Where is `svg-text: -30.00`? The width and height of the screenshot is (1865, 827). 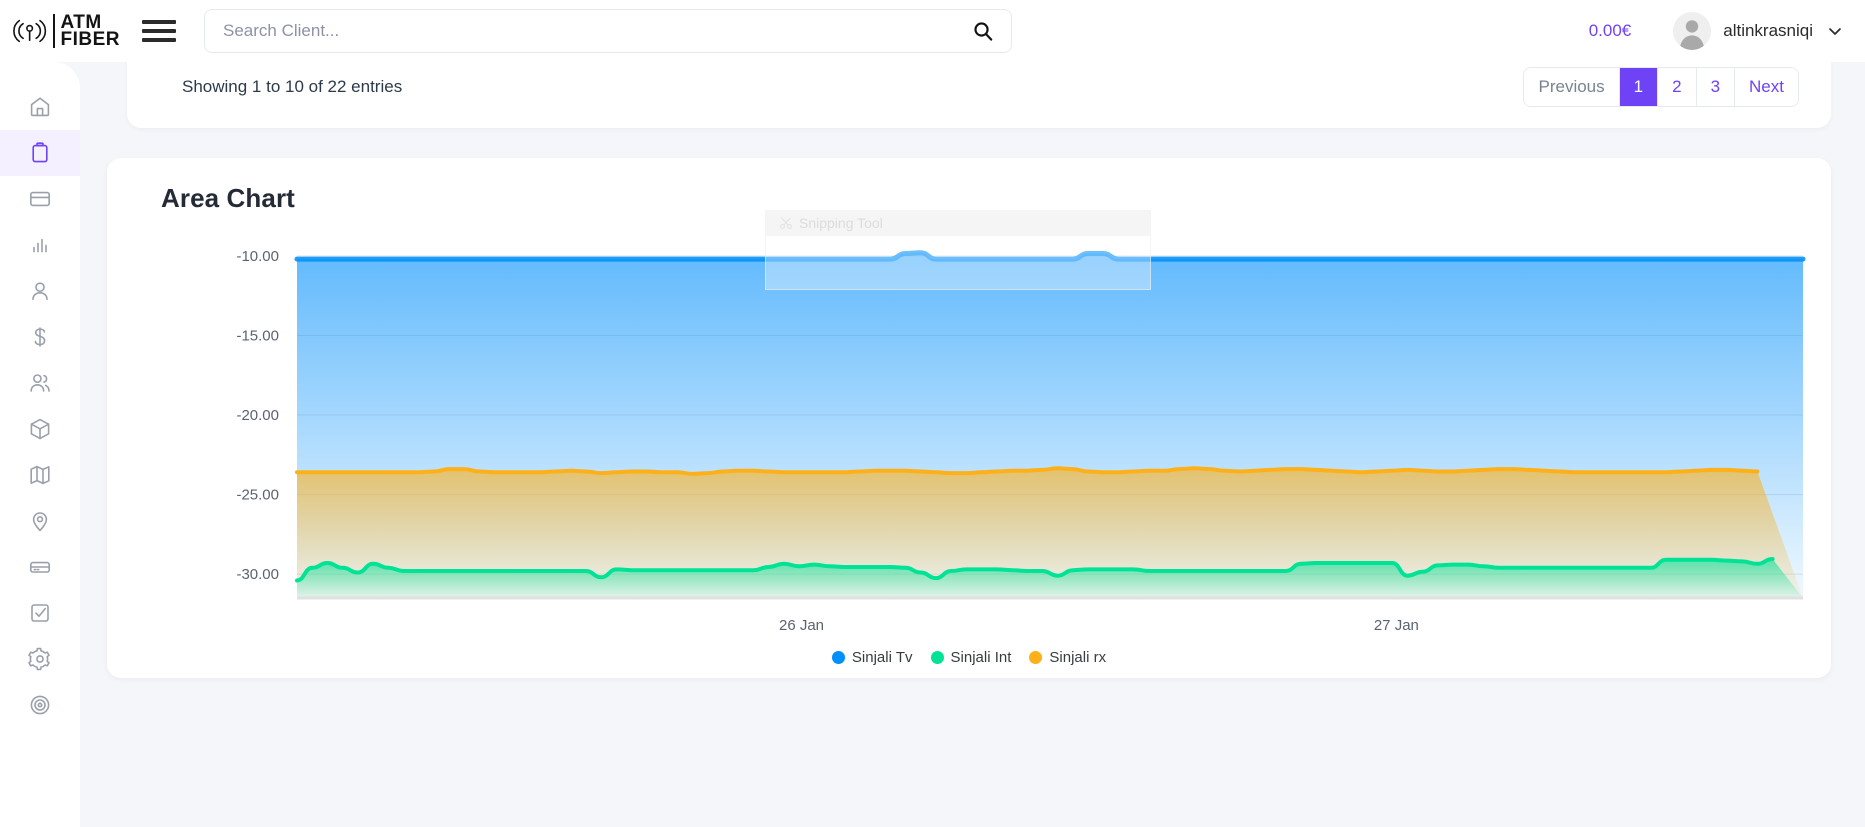
svg-text: -30.00 is located at coordinates (257, 574).